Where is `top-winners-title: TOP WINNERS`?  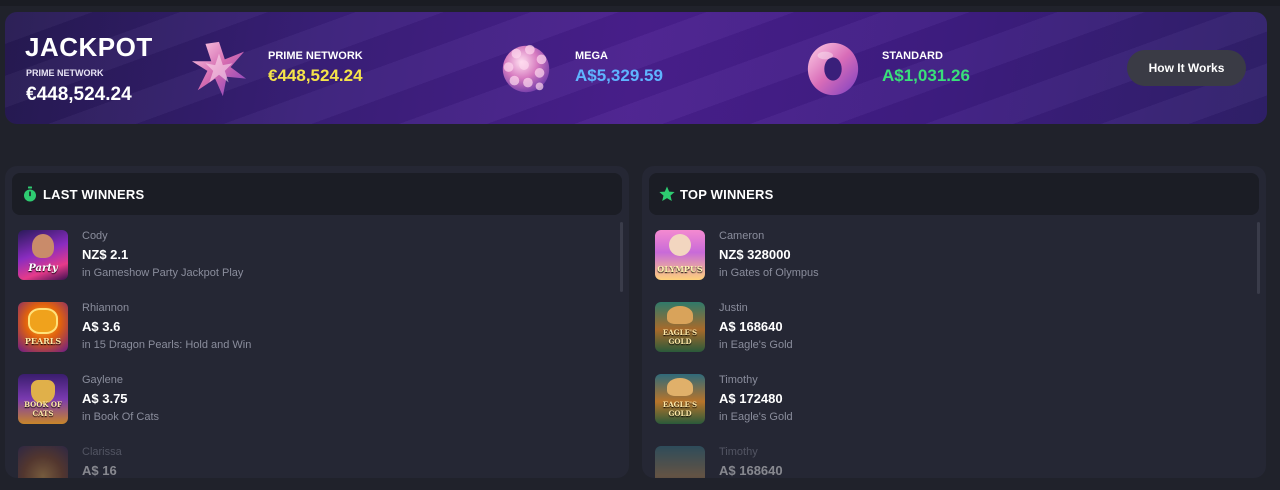
top-winners-title: TOP WINNERS is located at coordinates (727, 194).